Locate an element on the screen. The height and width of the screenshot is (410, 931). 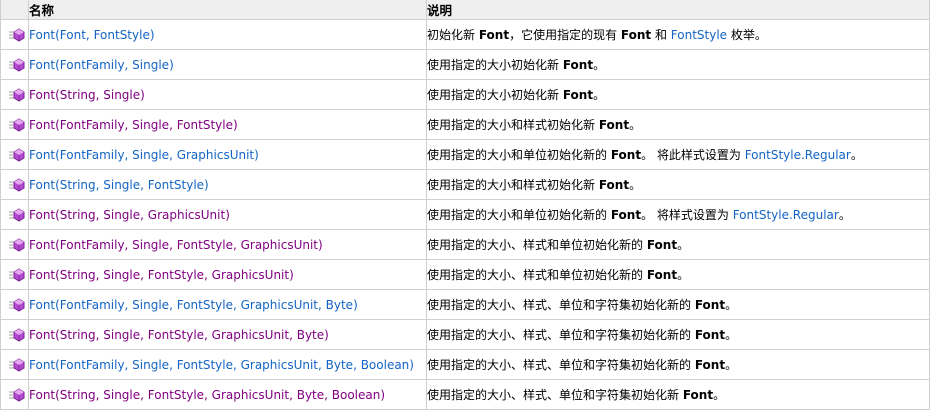
header-description: 说明 is located at coordinates (678, 10).